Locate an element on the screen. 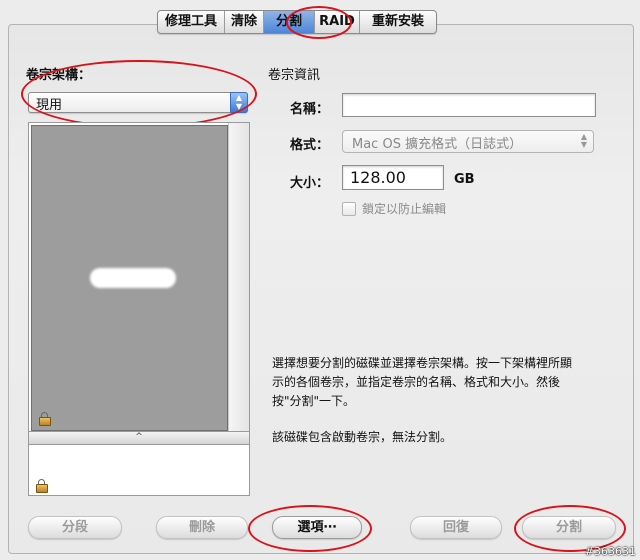 This screenshot has height=560, width=640. tab-first-aid: 修理工具 is located at coordinates (191, 22).